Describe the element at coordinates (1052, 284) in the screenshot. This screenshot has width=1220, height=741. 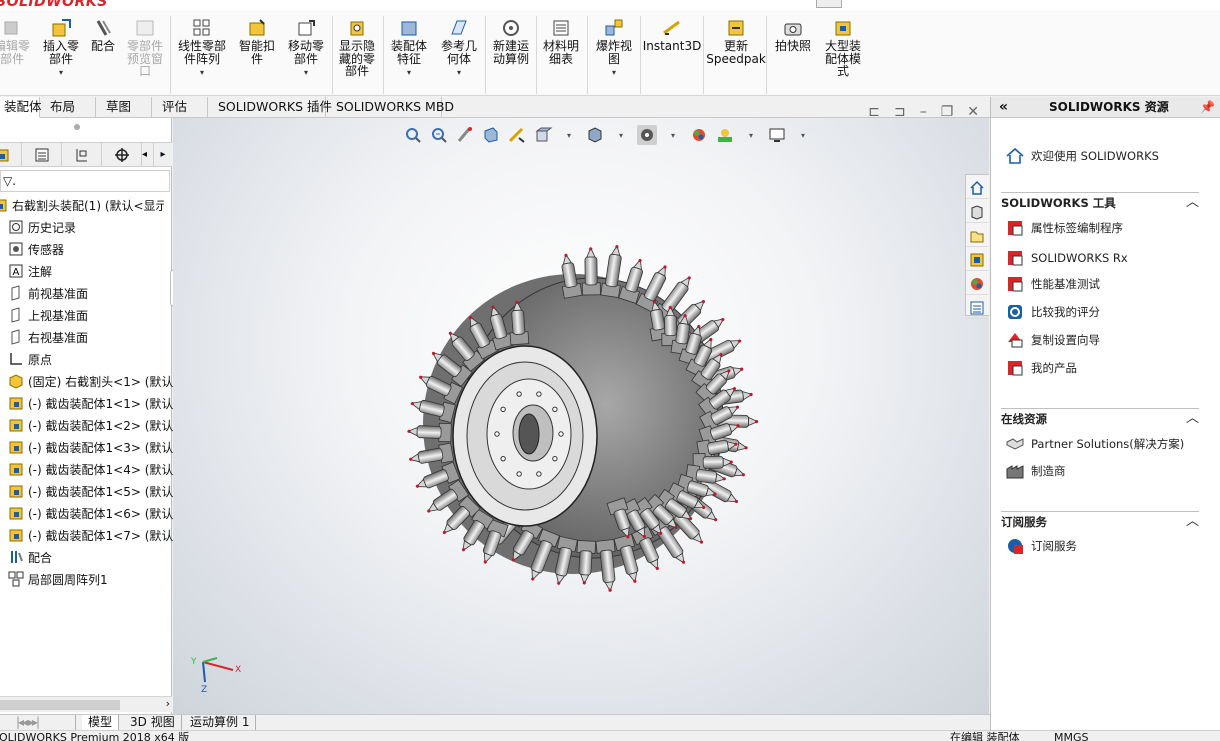
I see `performance-benchmark-link: 性能基准测试` at that location.